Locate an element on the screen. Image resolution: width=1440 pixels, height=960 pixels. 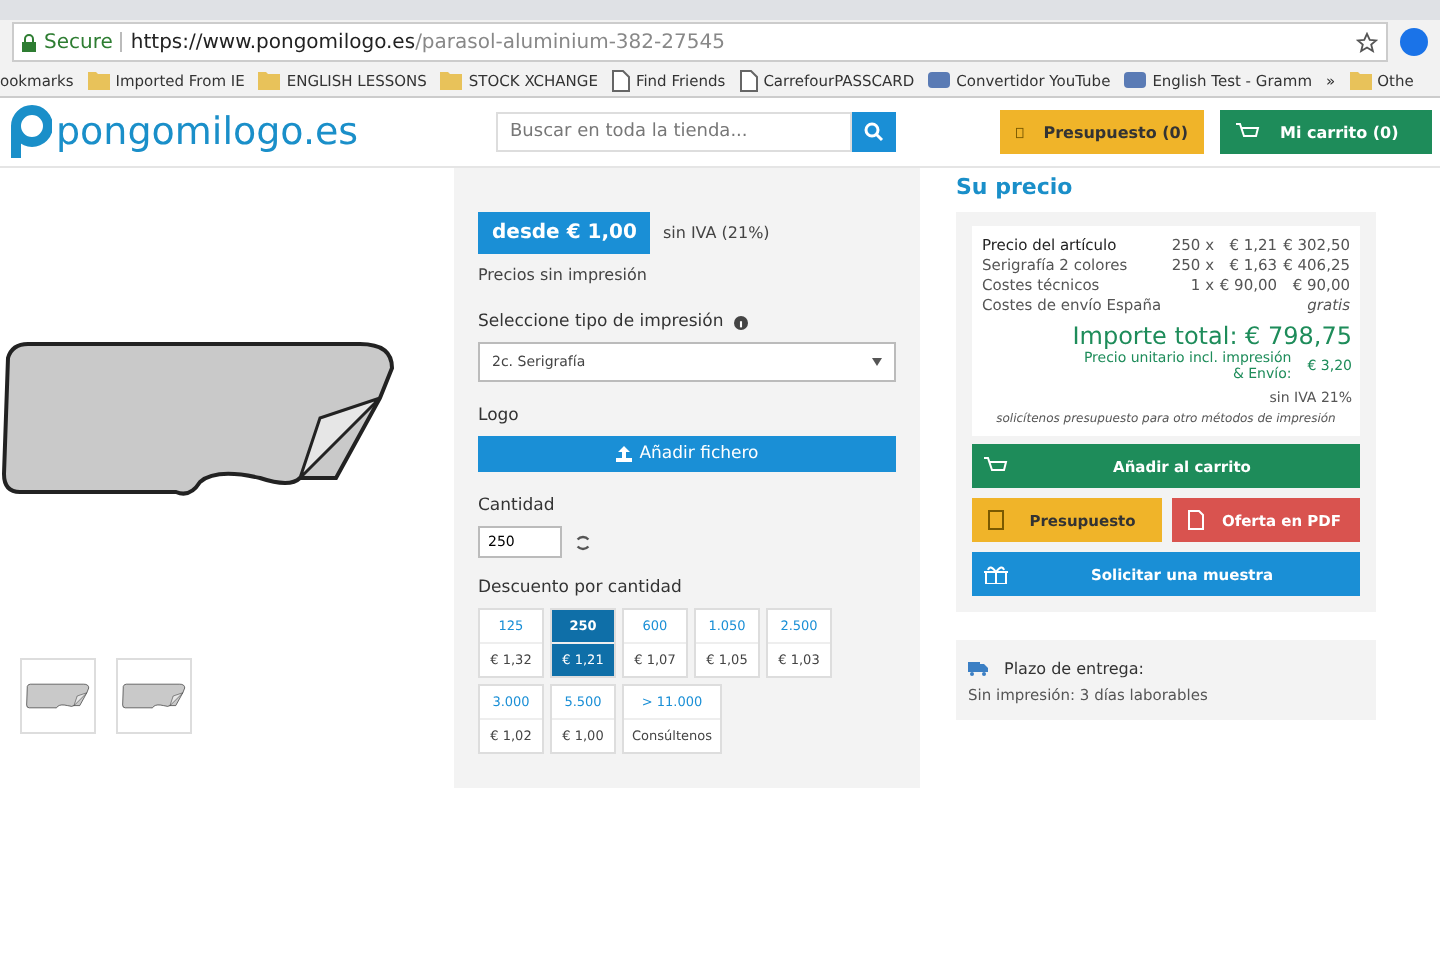
field-label: Descuento por cantidad is located at coordinates (580, 588).